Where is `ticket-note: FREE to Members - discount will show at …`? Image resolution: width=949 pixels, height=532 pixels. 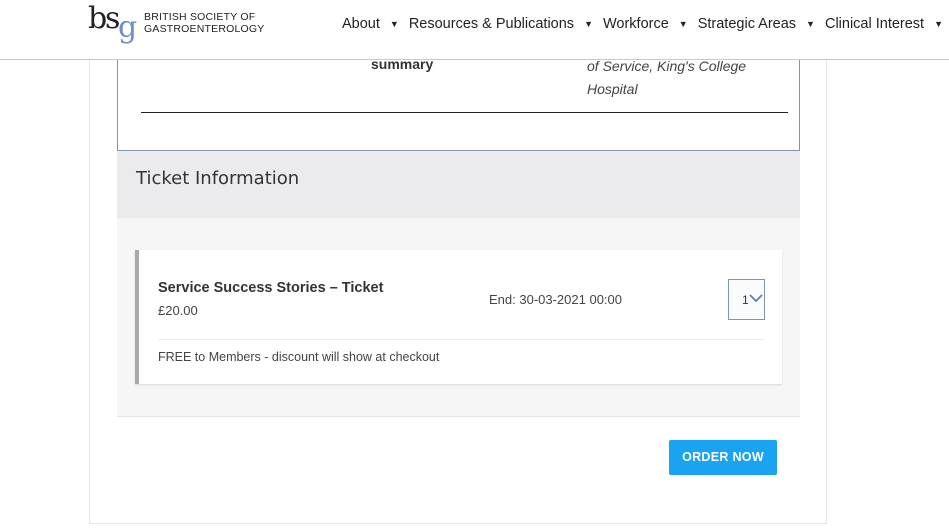
ticket-note: FREE to Members - discount will show at … is located at coordinates (299, 357).